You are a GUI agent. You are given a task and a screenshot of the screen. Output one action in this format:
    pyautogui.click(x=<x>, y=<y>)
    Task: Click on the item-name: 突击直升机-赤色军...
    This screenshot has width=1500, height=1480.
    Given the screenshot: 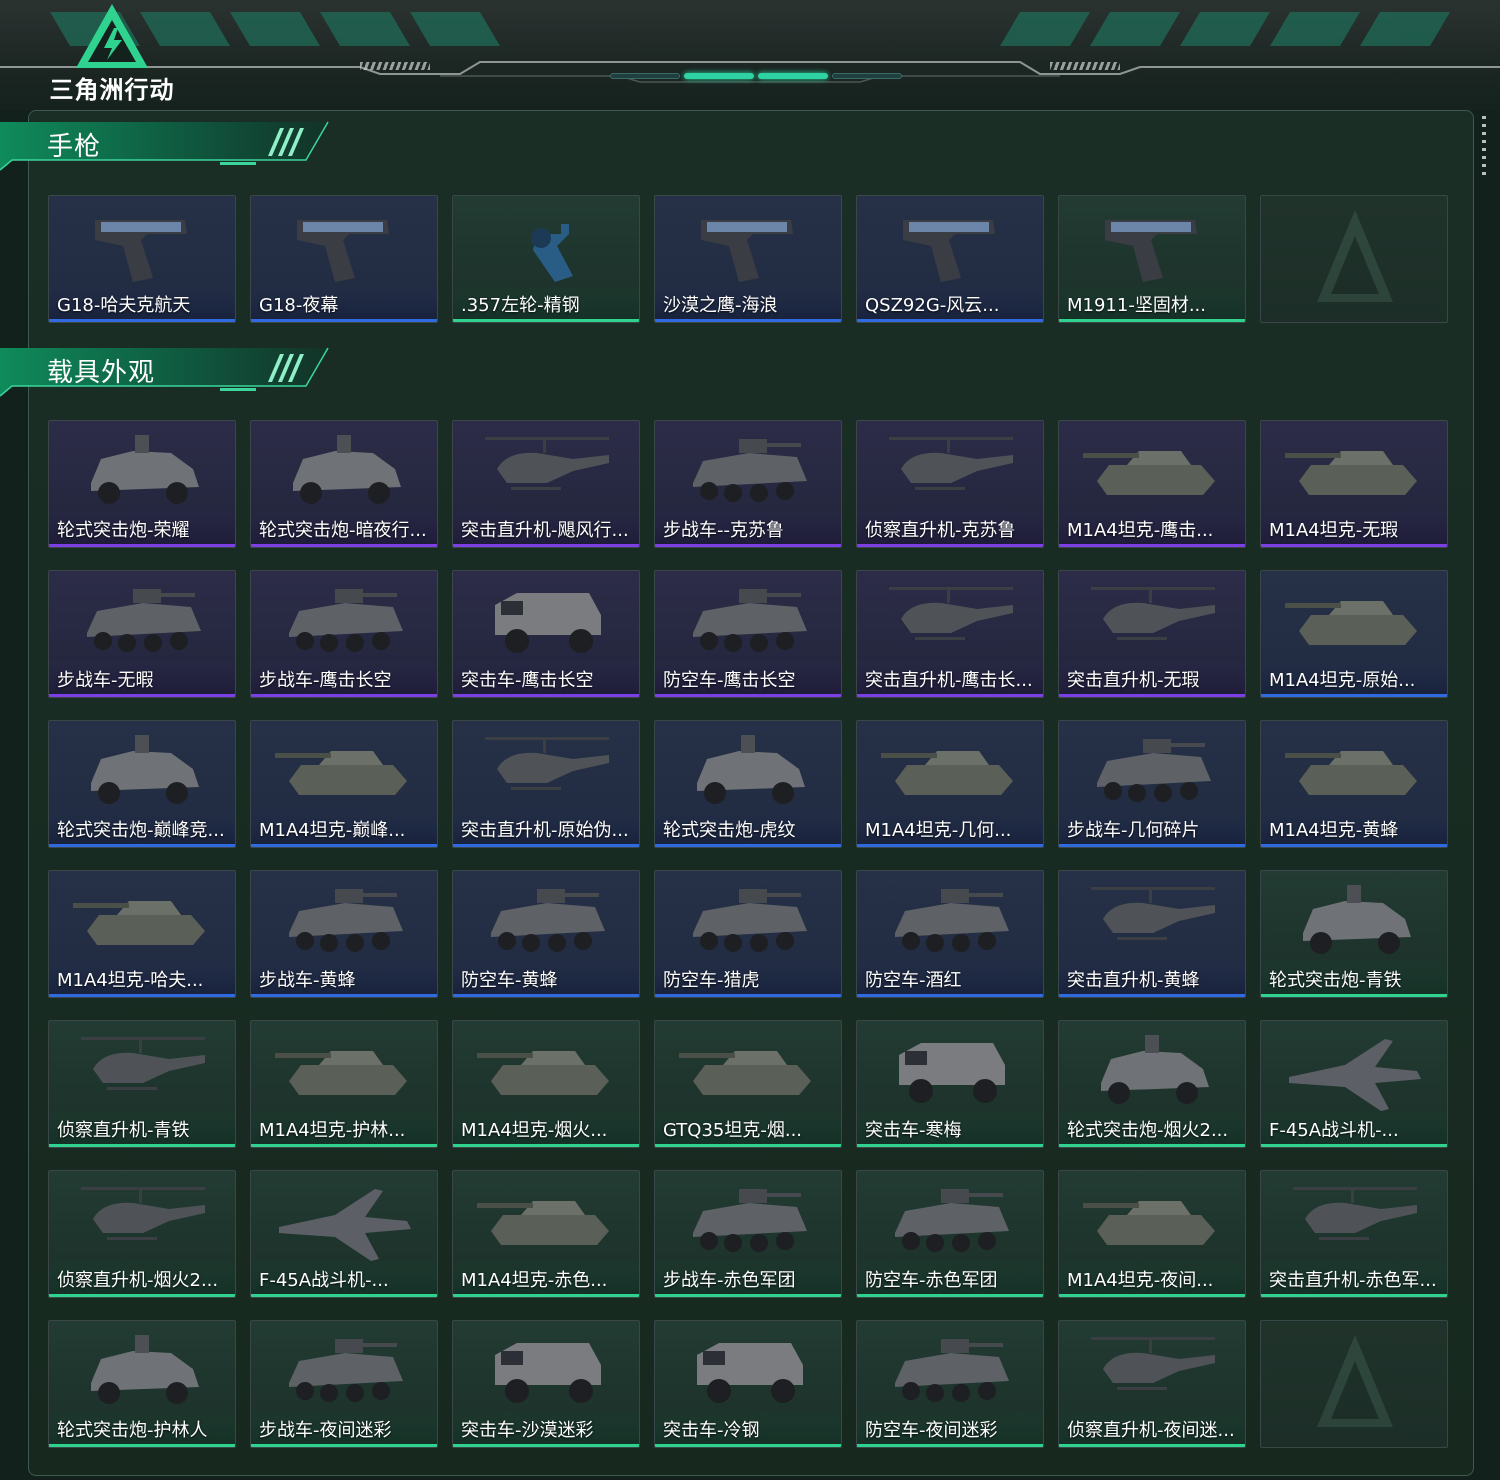 What is the action you would take?
    pyautogui.click(x=1353, y=1280)
    